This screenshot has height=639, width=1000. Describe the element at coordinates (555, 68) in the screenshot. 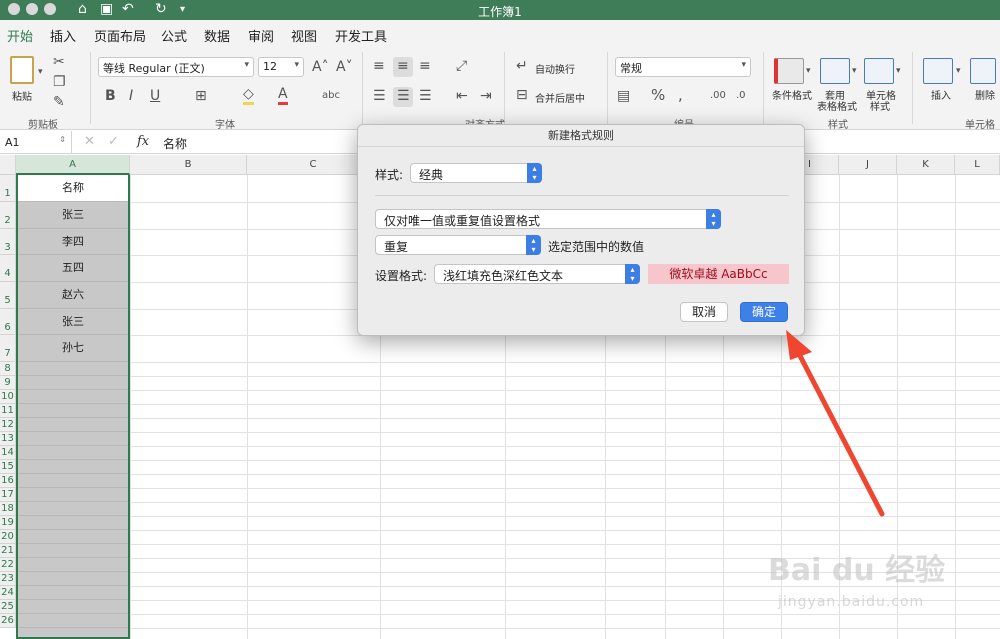

I see `wrap-text-button: 自动换行` at that location.